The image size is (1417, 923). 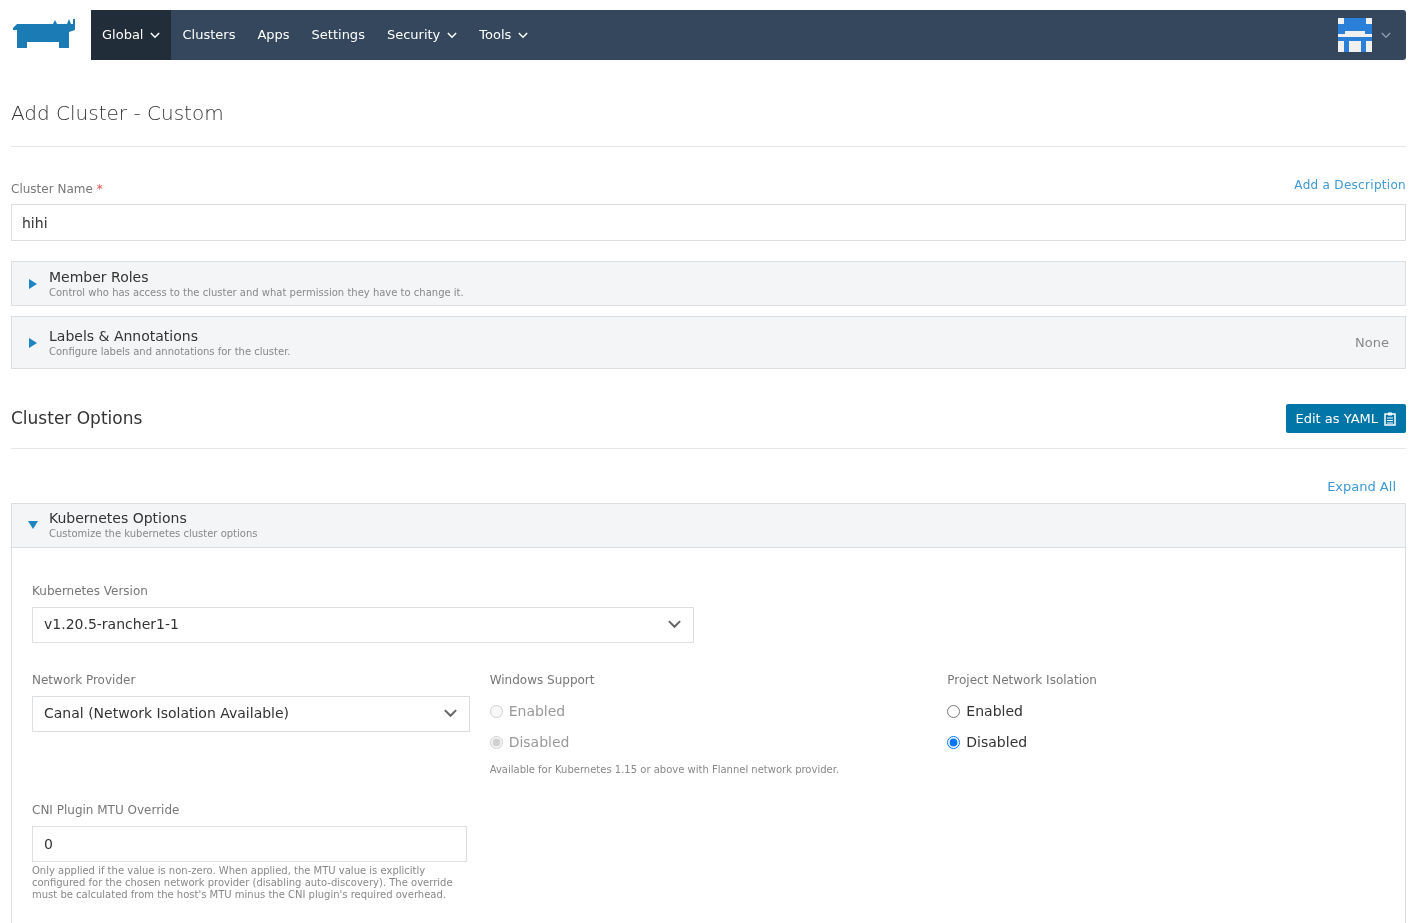 I want to click on accordion-subtitle: Control who has access to the cluster and what permission they have to change it., so click(x=257, y=292).